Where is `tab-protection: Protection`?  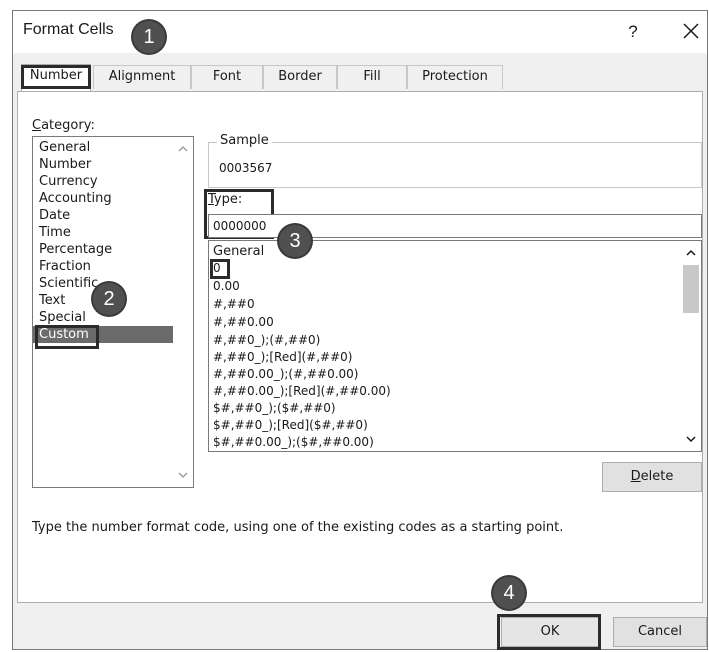 tab-protection: Protection is located at coordinates (455, 77).